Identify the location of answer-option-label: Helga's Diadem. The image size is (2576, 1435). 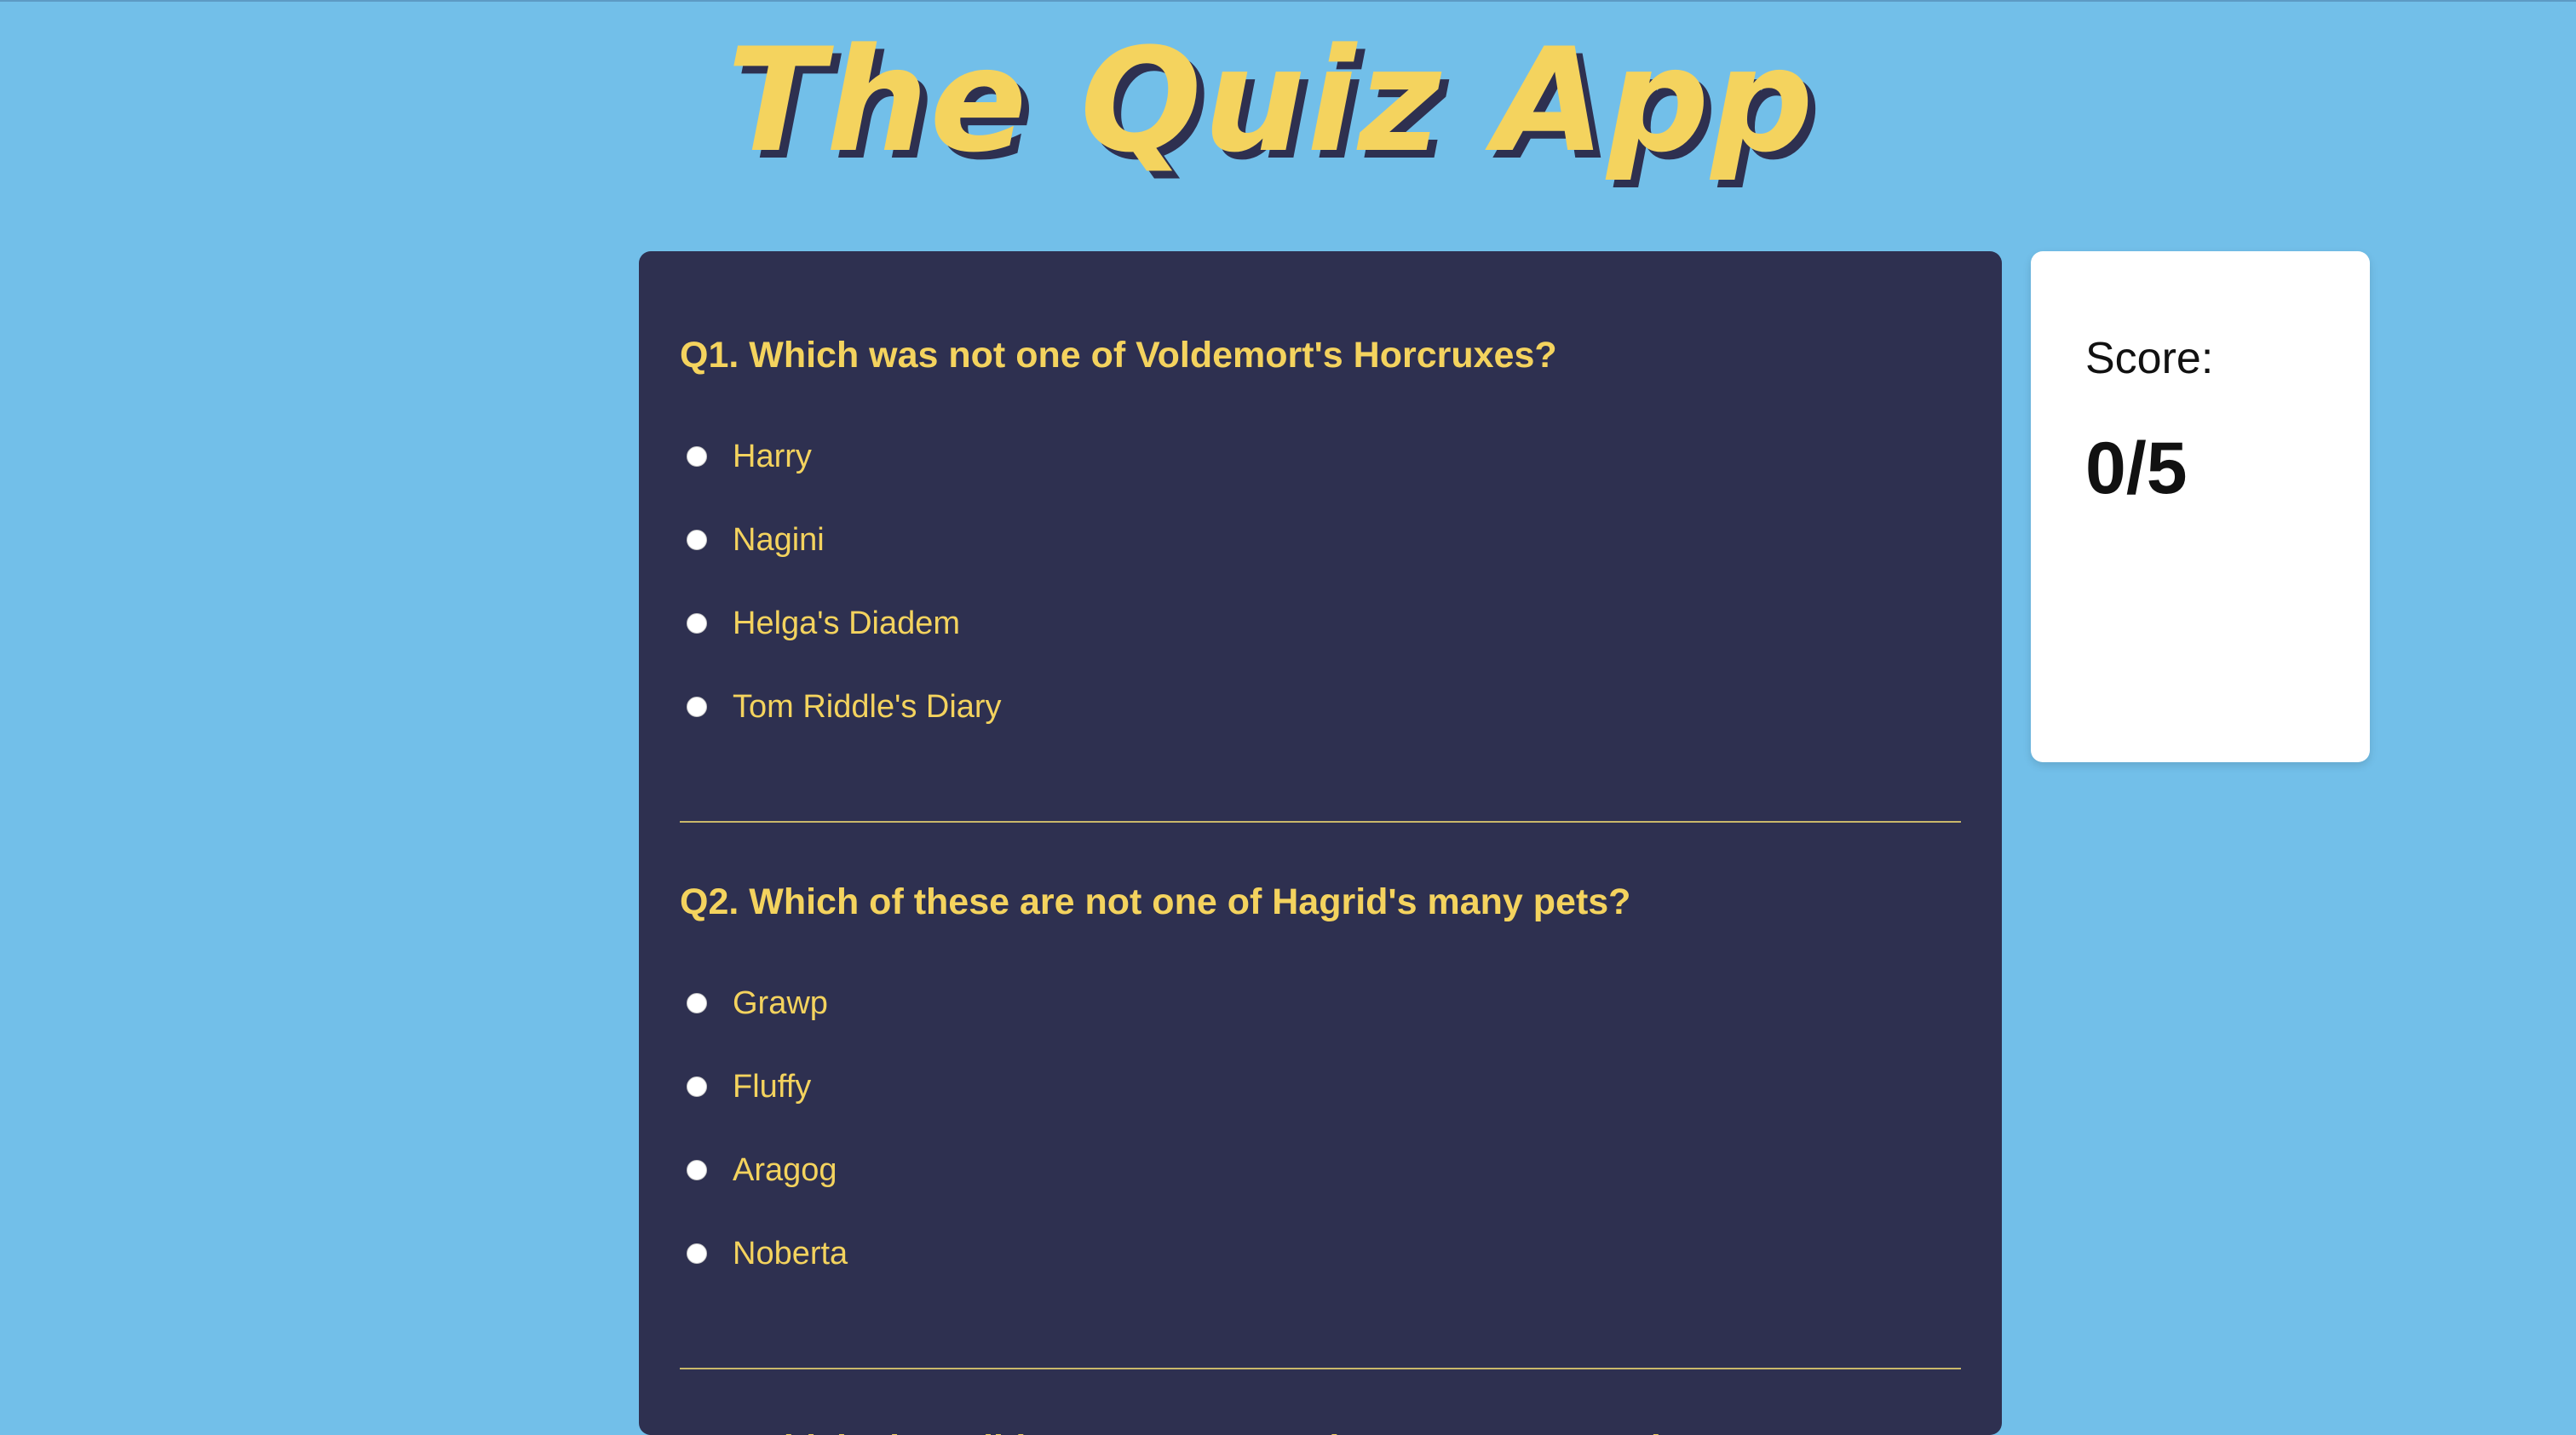
(846, 624).